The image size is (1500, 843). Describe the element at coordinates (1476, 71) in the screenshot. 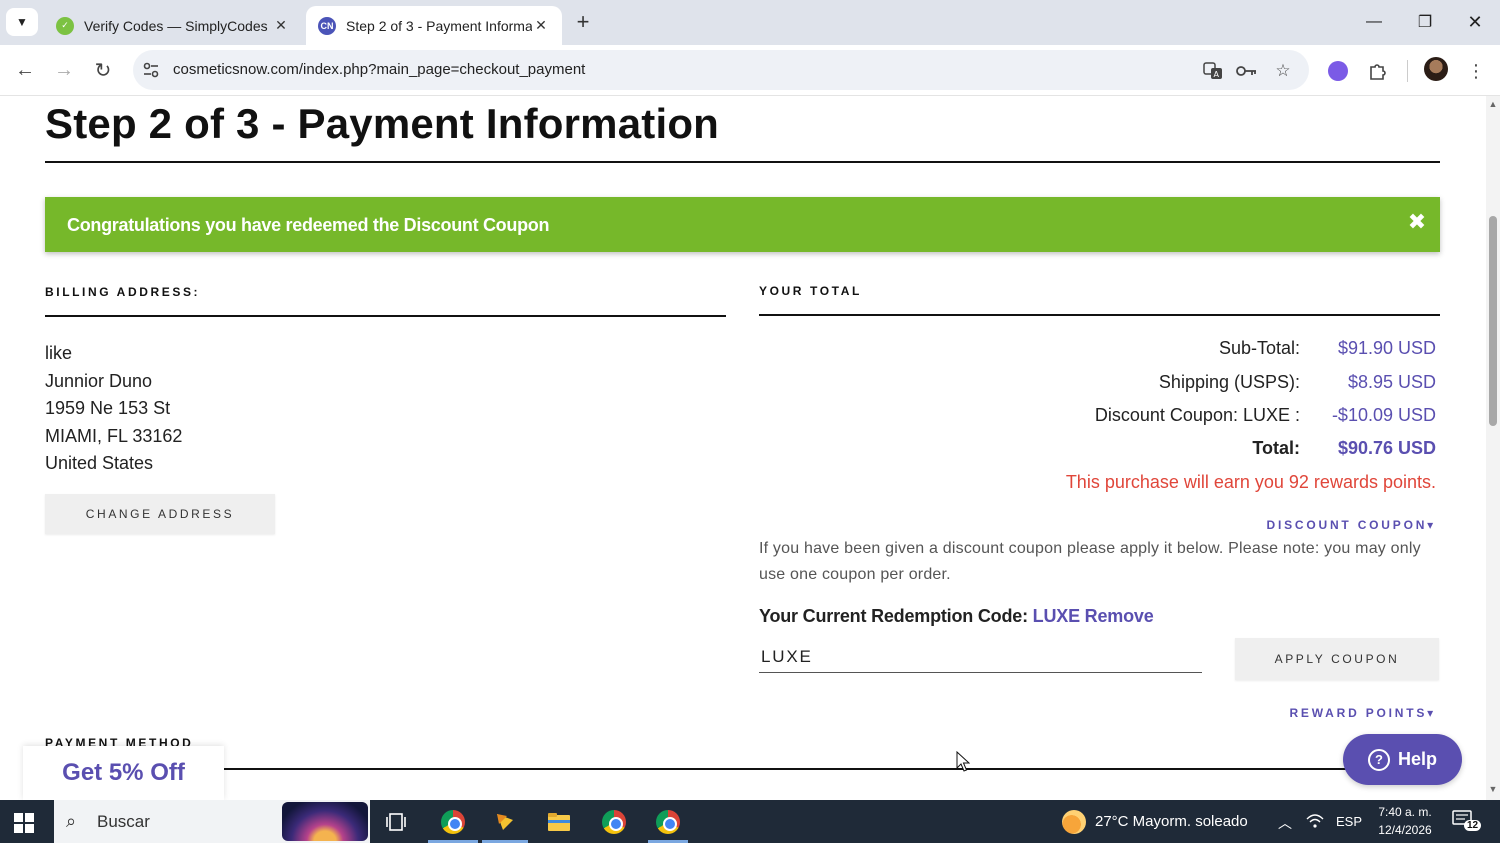

I see `more-menu-icon: ⋮` at that location.